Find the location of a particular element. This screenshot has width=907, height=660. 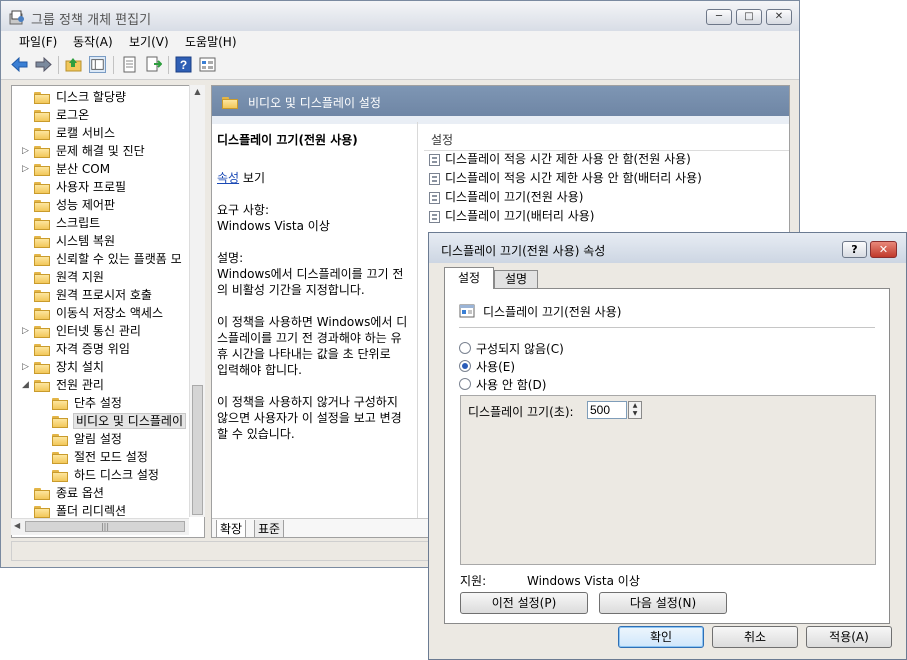

tree-item: 성능 제어판 is located at coordinates (74, 205).